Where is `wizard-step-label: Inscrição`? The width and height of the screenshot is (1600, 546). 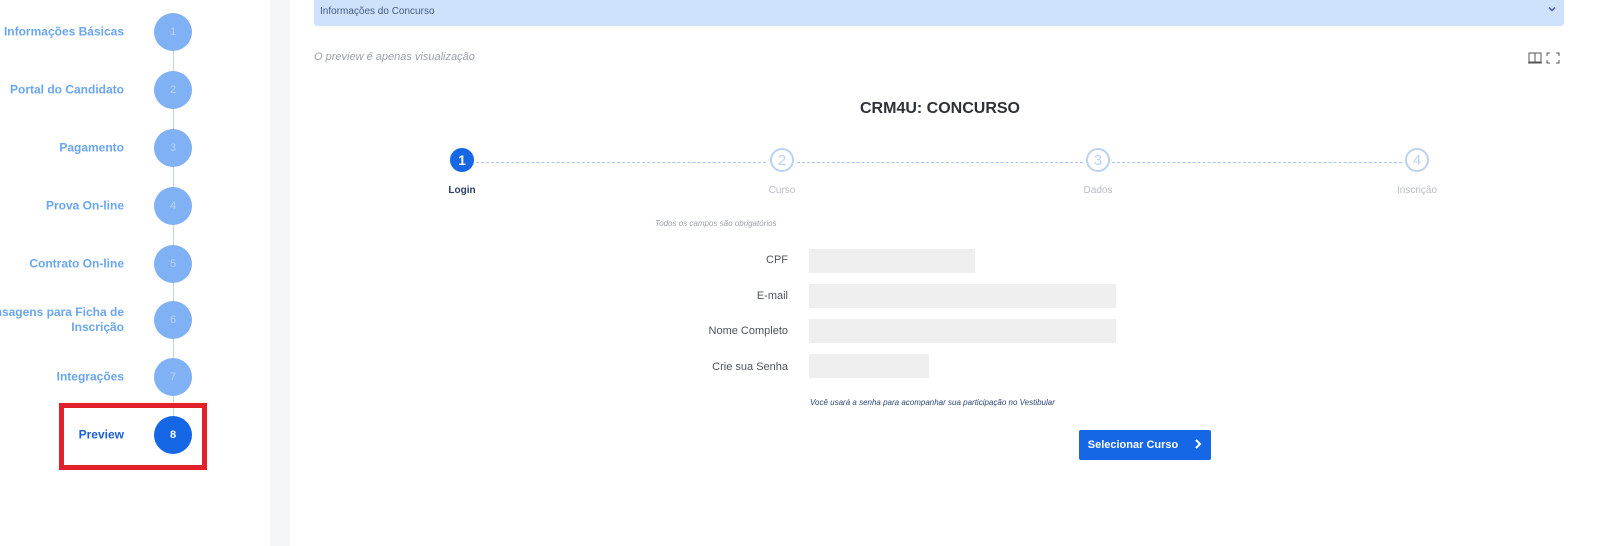 wizard-step-label: Inscrição is located at coordinates (1416, 190).